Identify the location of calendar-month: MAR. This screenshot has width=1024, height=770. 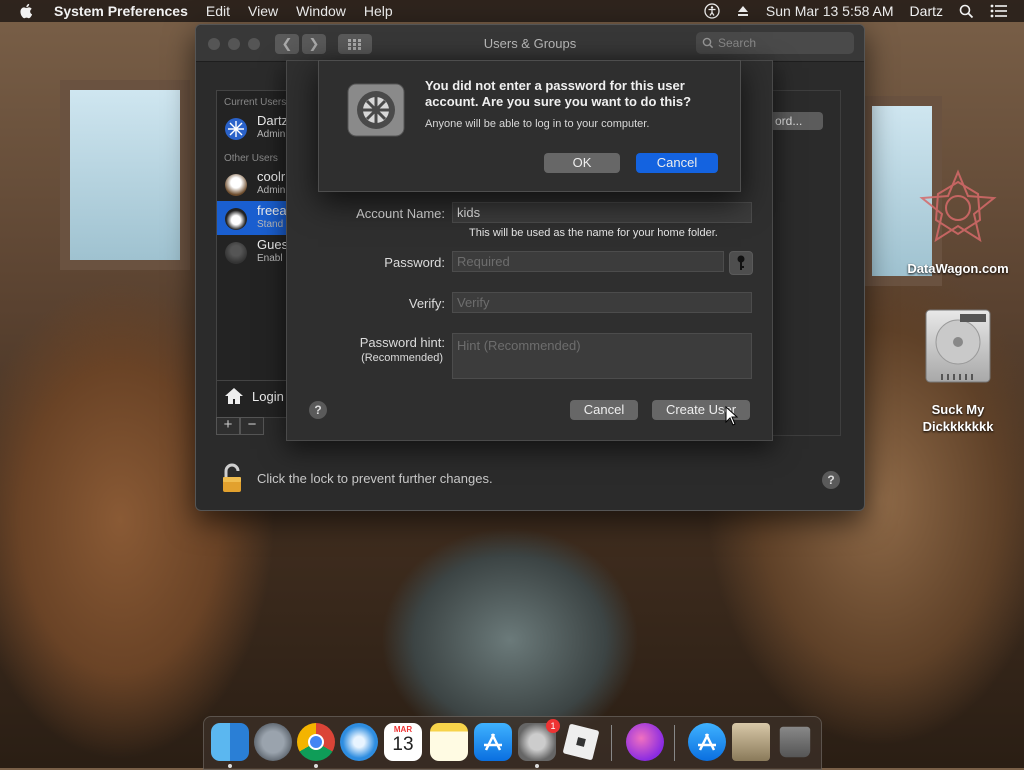
(403, 729).